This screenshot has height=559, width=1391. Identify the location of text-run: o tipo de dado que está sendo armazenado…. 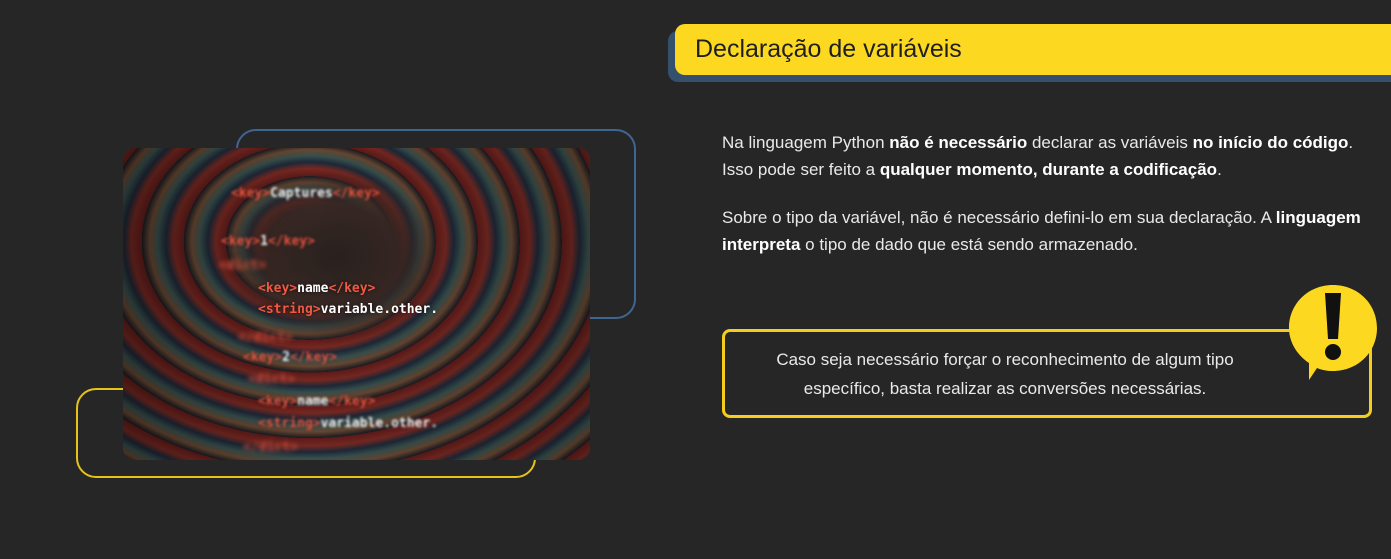
(969, 244).